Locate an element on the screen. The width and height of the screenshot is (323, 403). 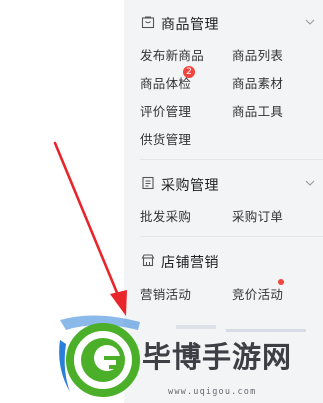
section-title: 商品管理 is located at coordinates (190, 25).